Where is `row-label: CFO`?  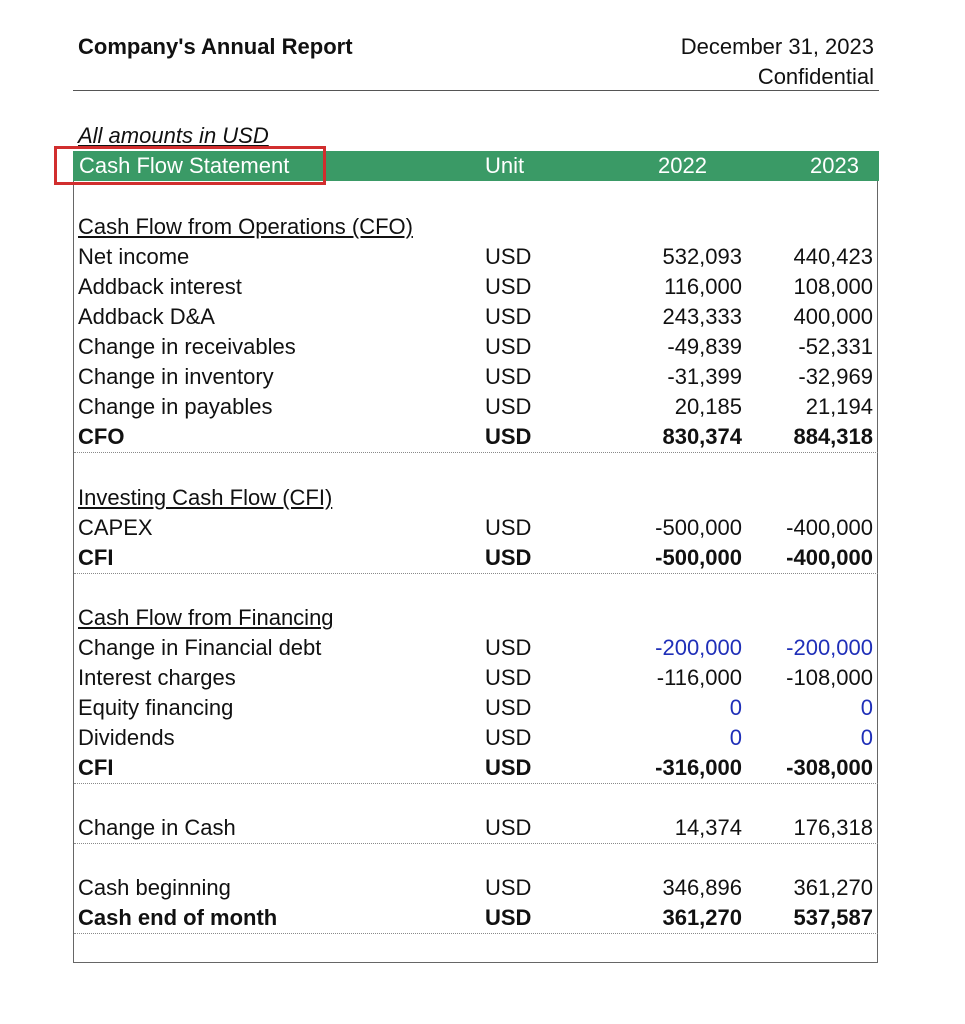 row-label: CFO is located at coordinates (101, 436).